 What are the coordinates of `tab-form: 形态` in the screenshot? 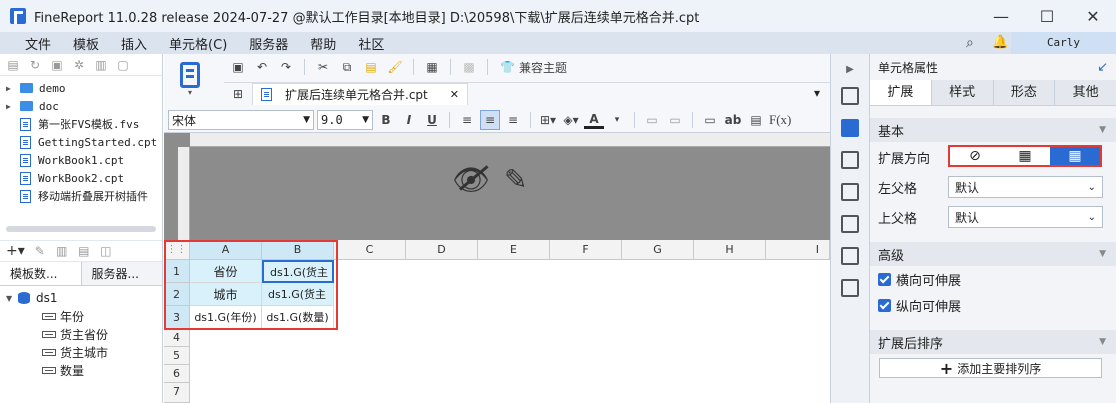 It's located at (1025, 92).